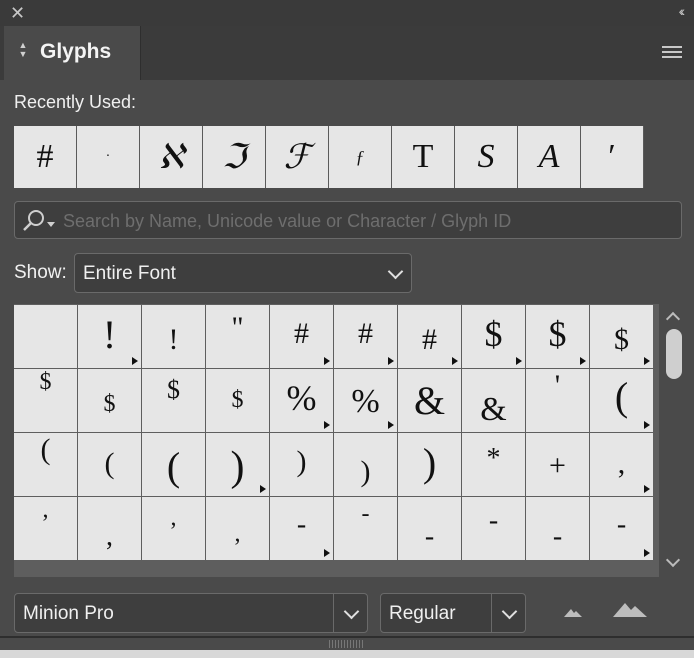 This screenshot has height=658, width=694. Describe the element at coordinates (45, 157) in the screenshot. I see `recent-glyph: #` at that location.